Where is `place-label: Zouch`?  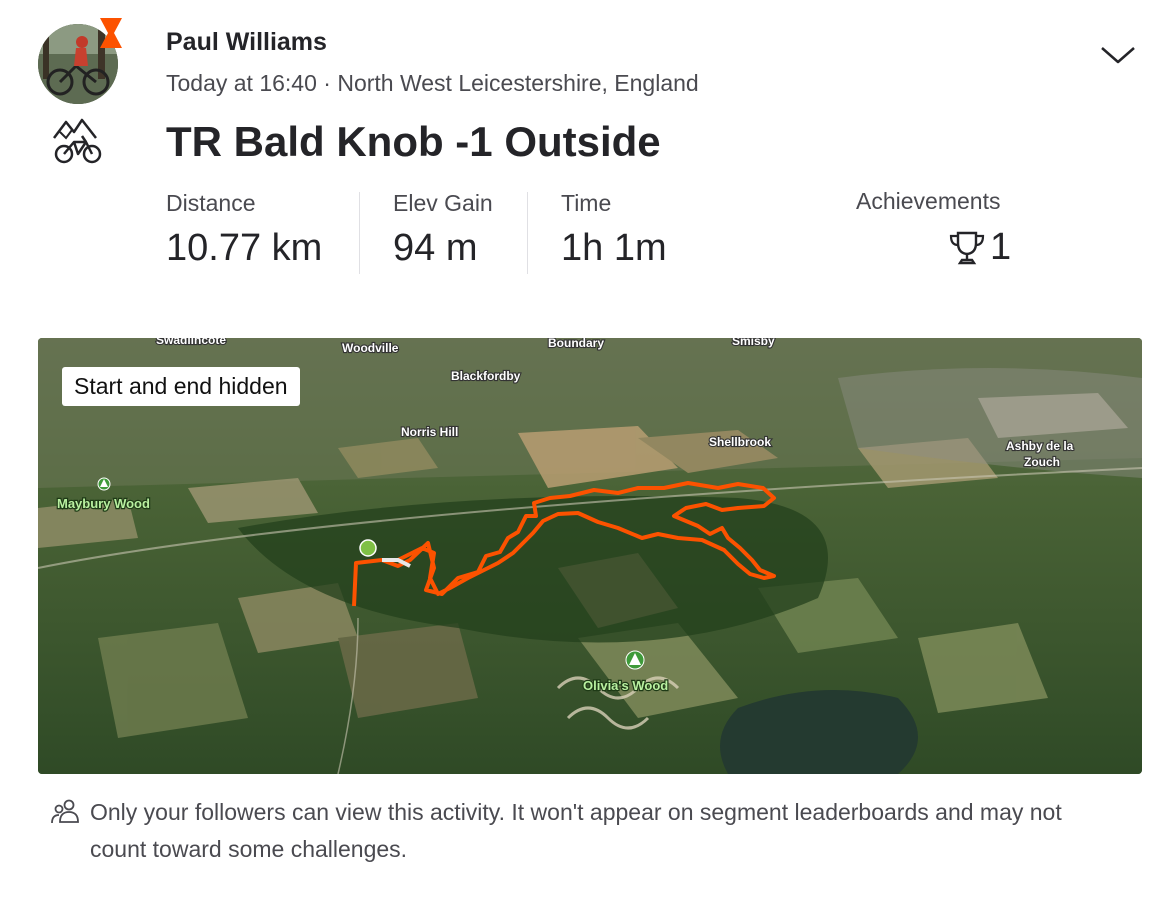
place-label: Zouch is located at coordinates (1042, 462).